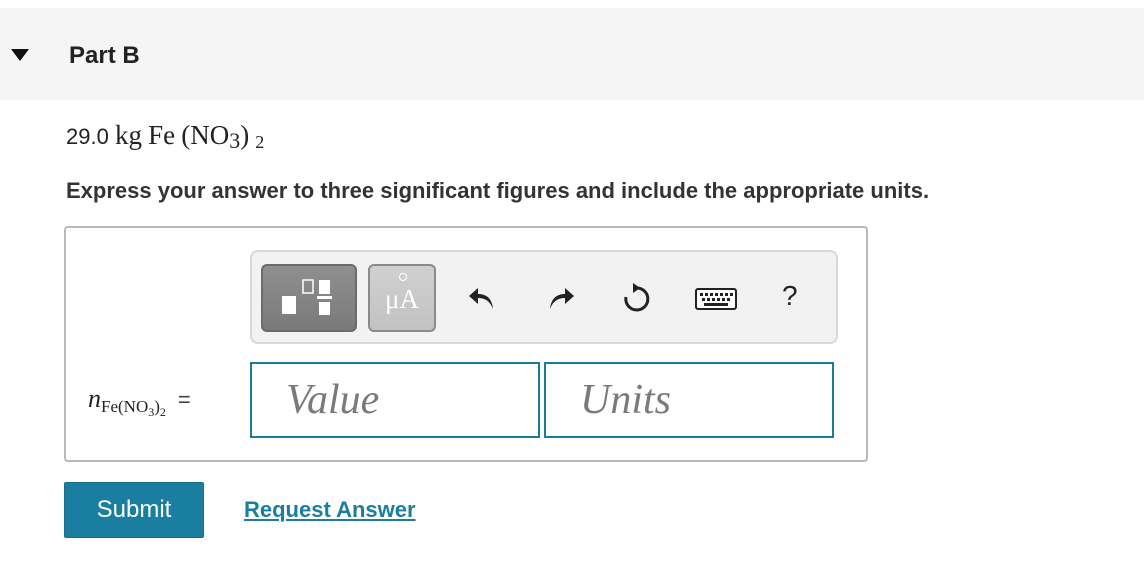 Image resolution: width=1144 pixels, height=582 pixels. I want to click on equals-sign: =, so click(184, 399).